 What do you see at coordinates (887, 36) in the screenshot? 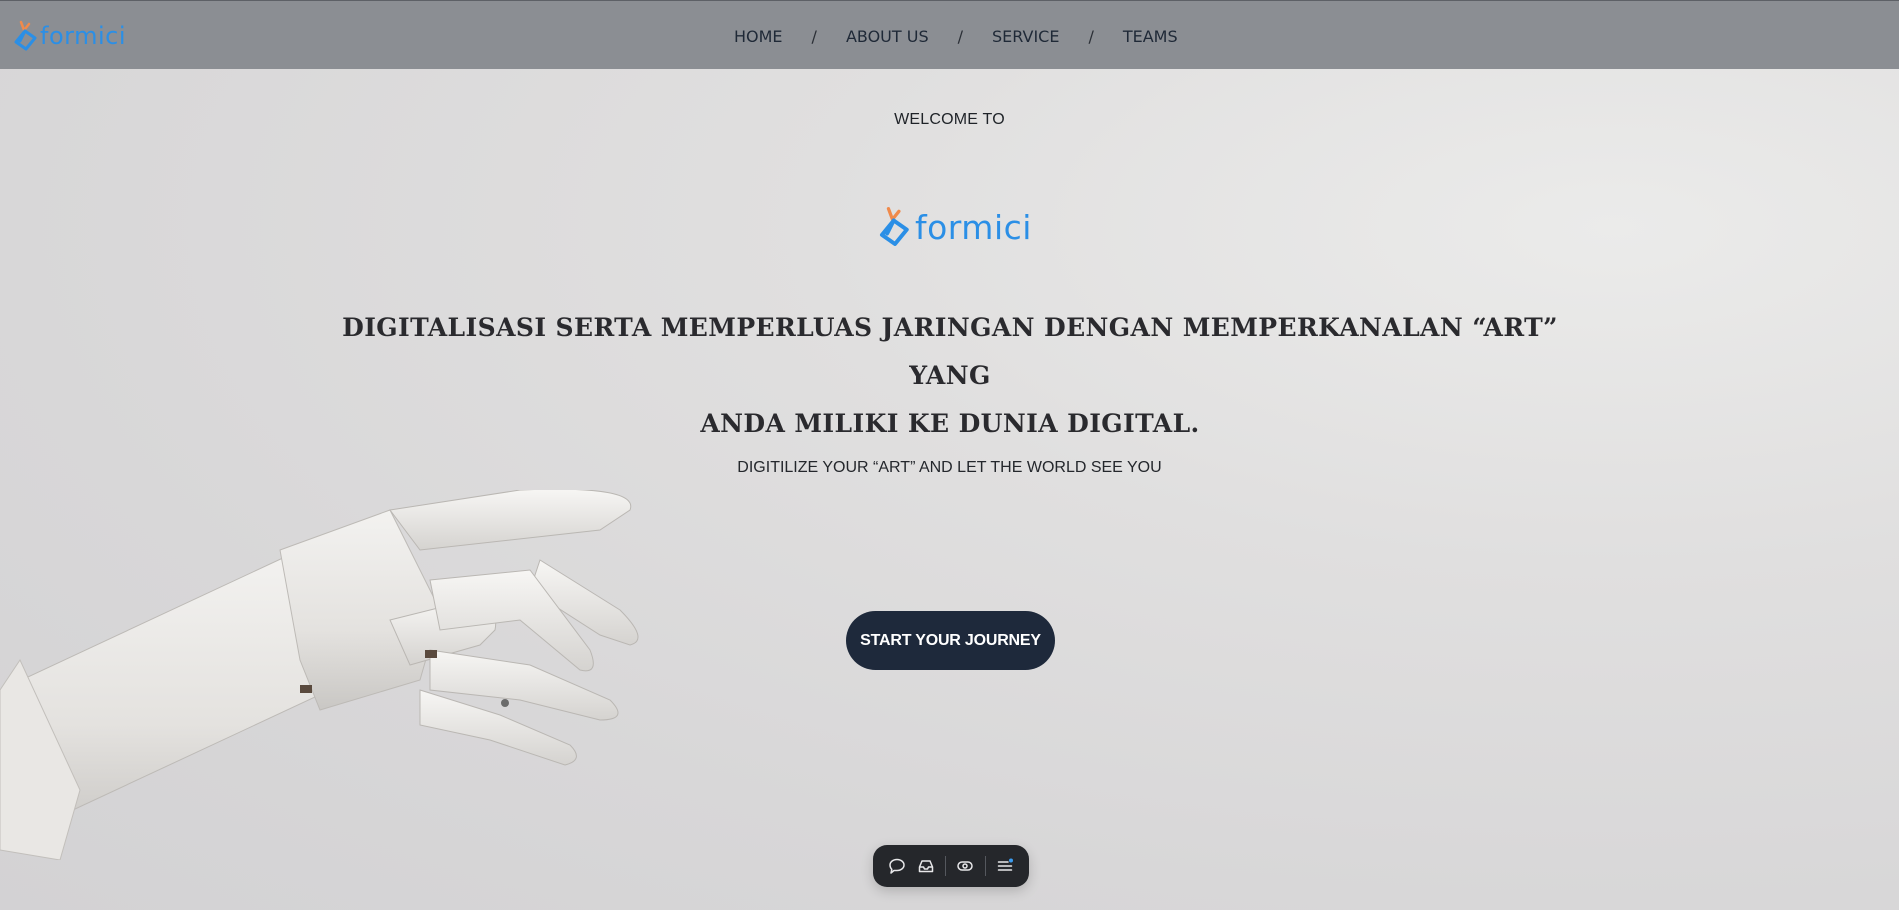
I see `nav-about-us: ABOUT US` at bounding box center [887, 36].